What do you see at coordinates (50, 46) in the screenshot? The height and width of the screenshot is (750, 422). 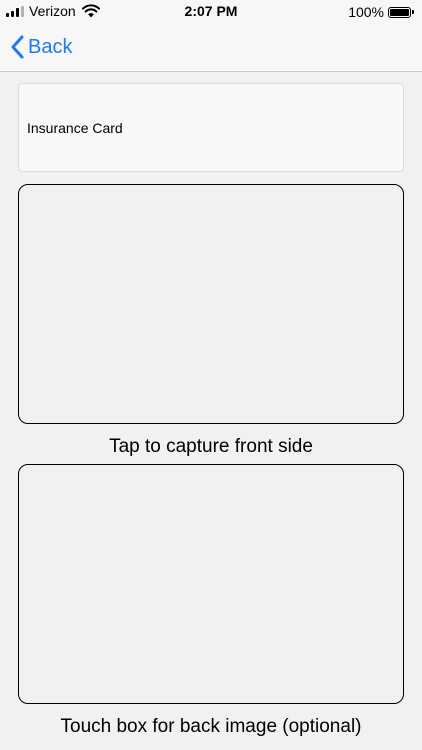 I see `back-label: Back` at bounding box center [50, 46].